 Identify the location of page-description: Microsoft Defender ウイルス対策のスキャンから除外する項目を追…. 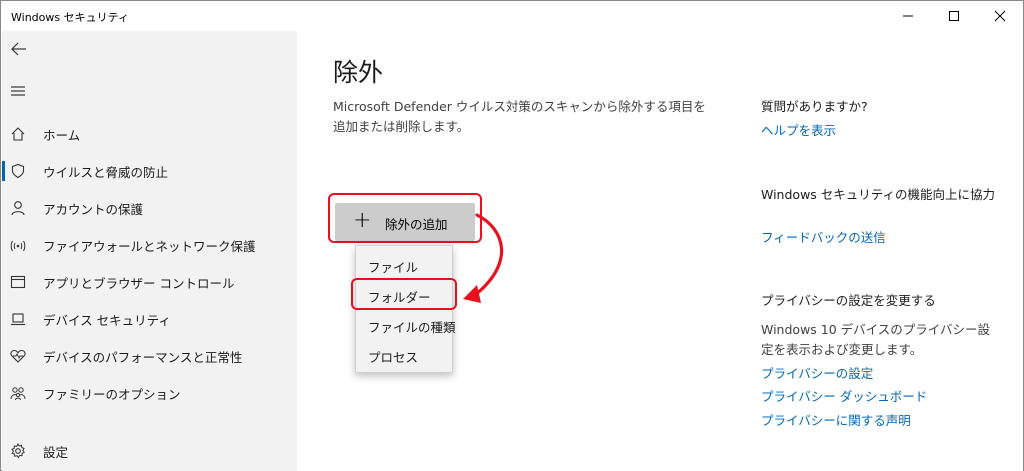
(519, 116).